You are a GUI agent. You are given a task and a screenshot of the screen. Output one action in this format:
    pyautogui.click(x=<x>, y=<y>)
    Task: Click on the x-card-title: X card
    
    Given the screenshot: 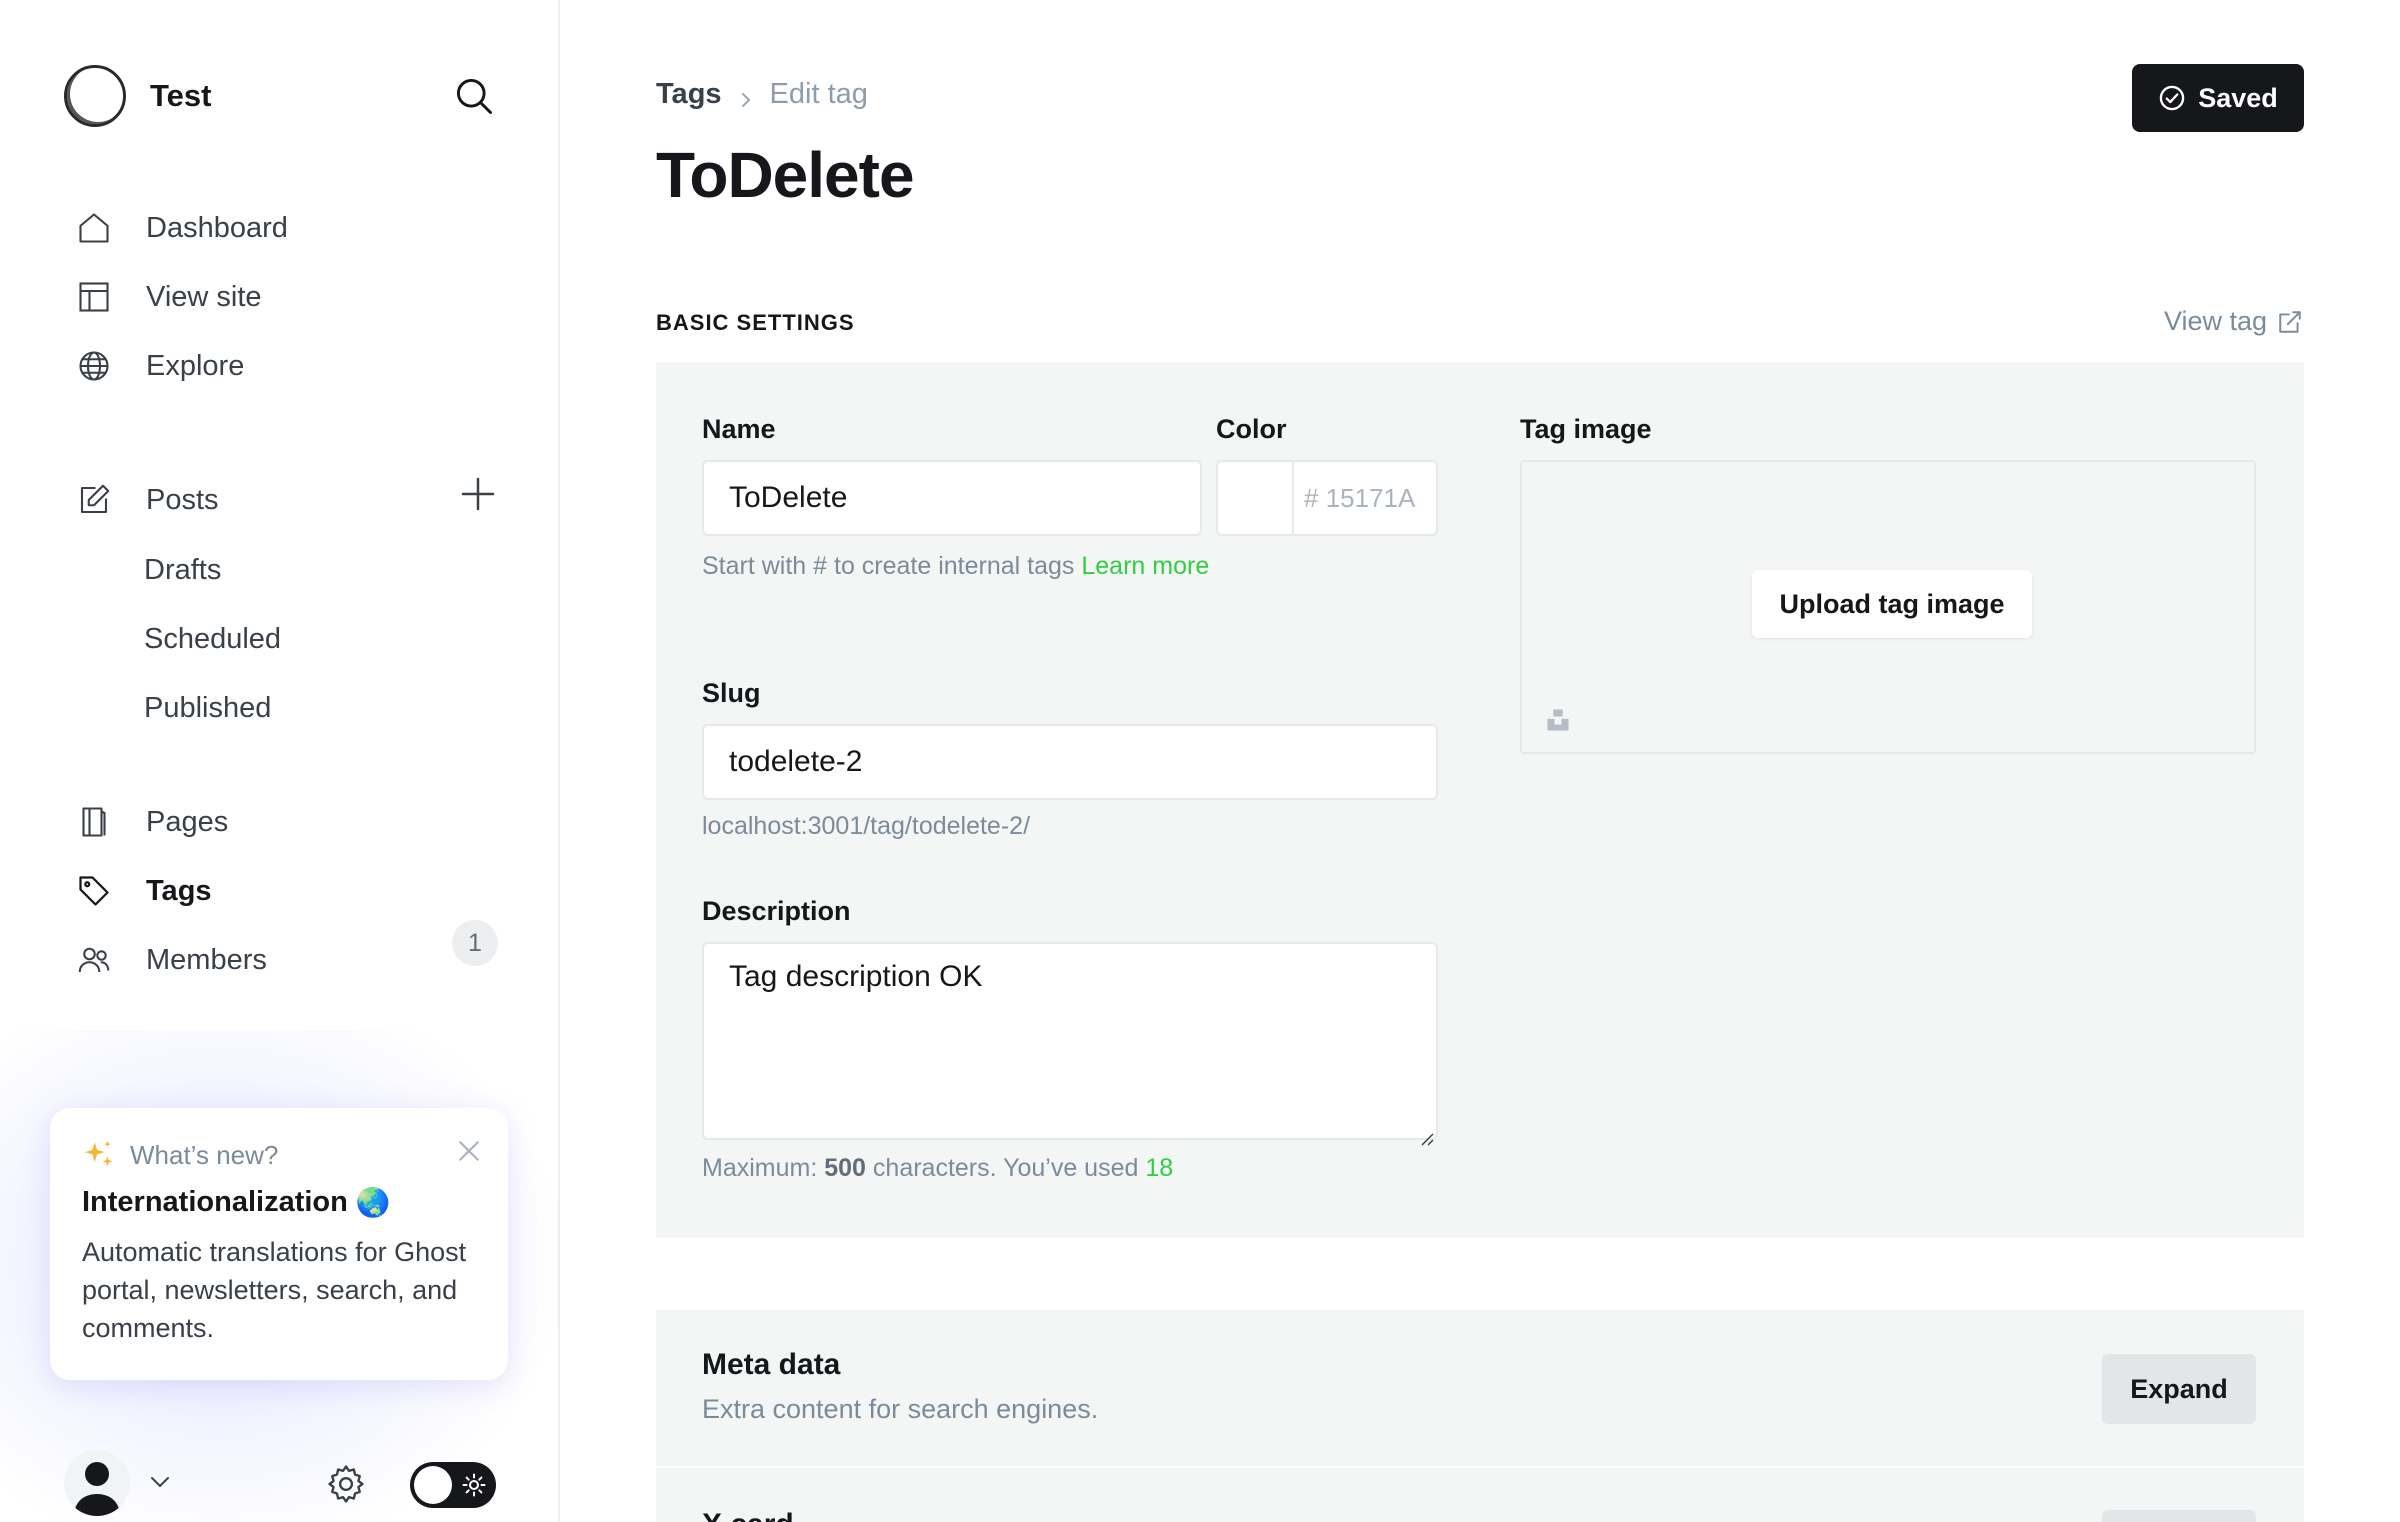 What is the action you would take?
    pyautogui.click(x=748, y=1515)
    